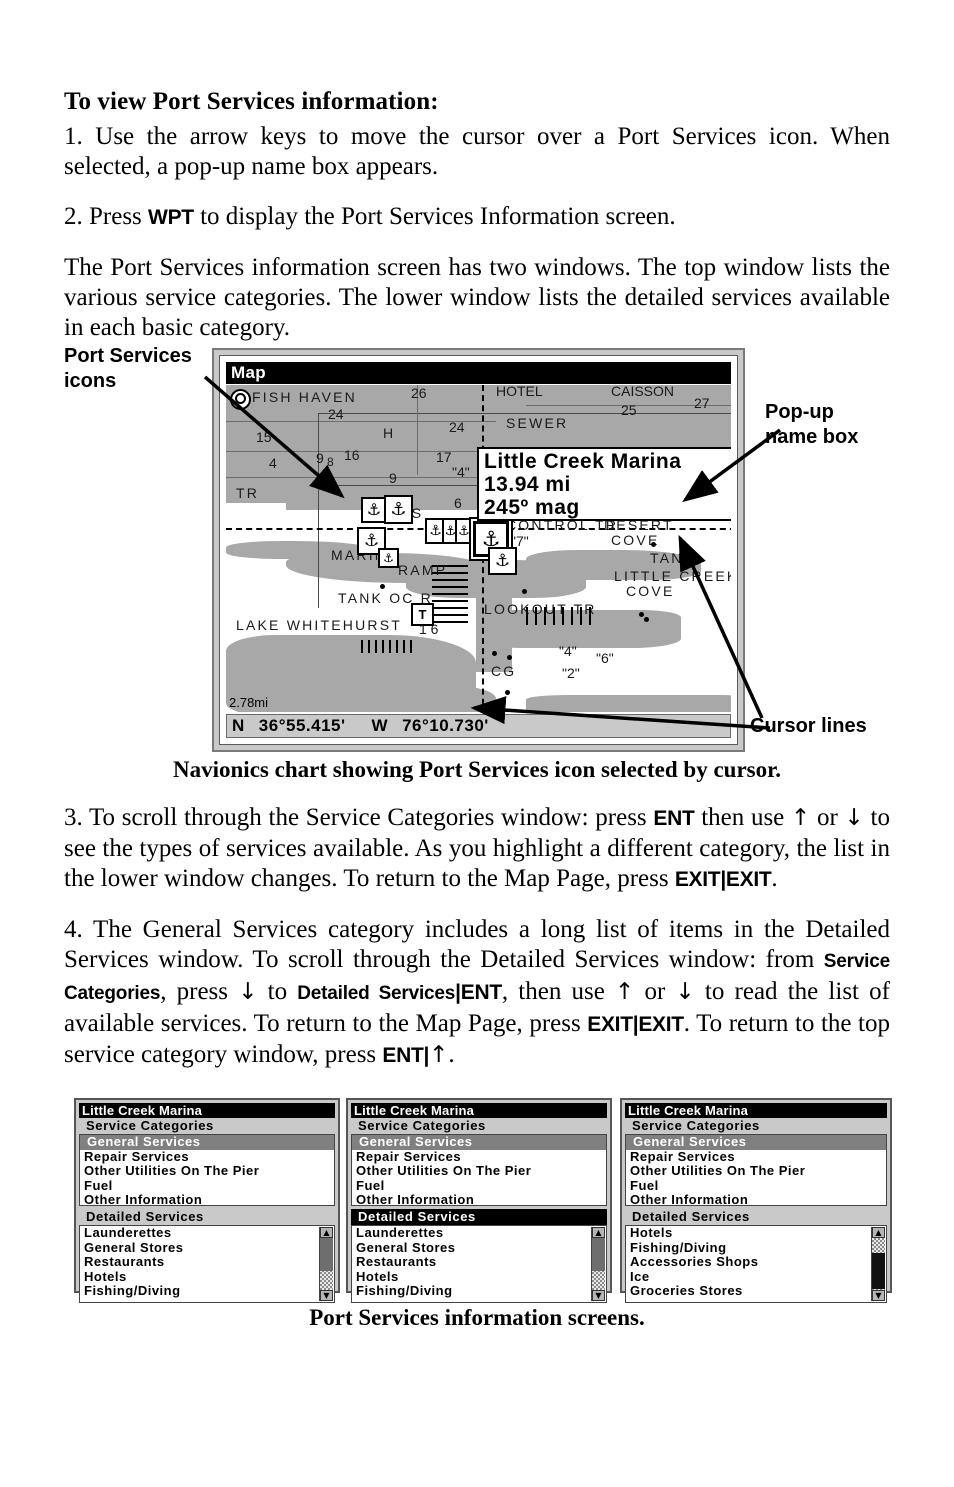 The image size is (954, 1487). What do you see at coordinates (756, 1110) in the screenshot?
I see `screen-3-title: Little Creek Marina` at bounding box center [756, 1110].